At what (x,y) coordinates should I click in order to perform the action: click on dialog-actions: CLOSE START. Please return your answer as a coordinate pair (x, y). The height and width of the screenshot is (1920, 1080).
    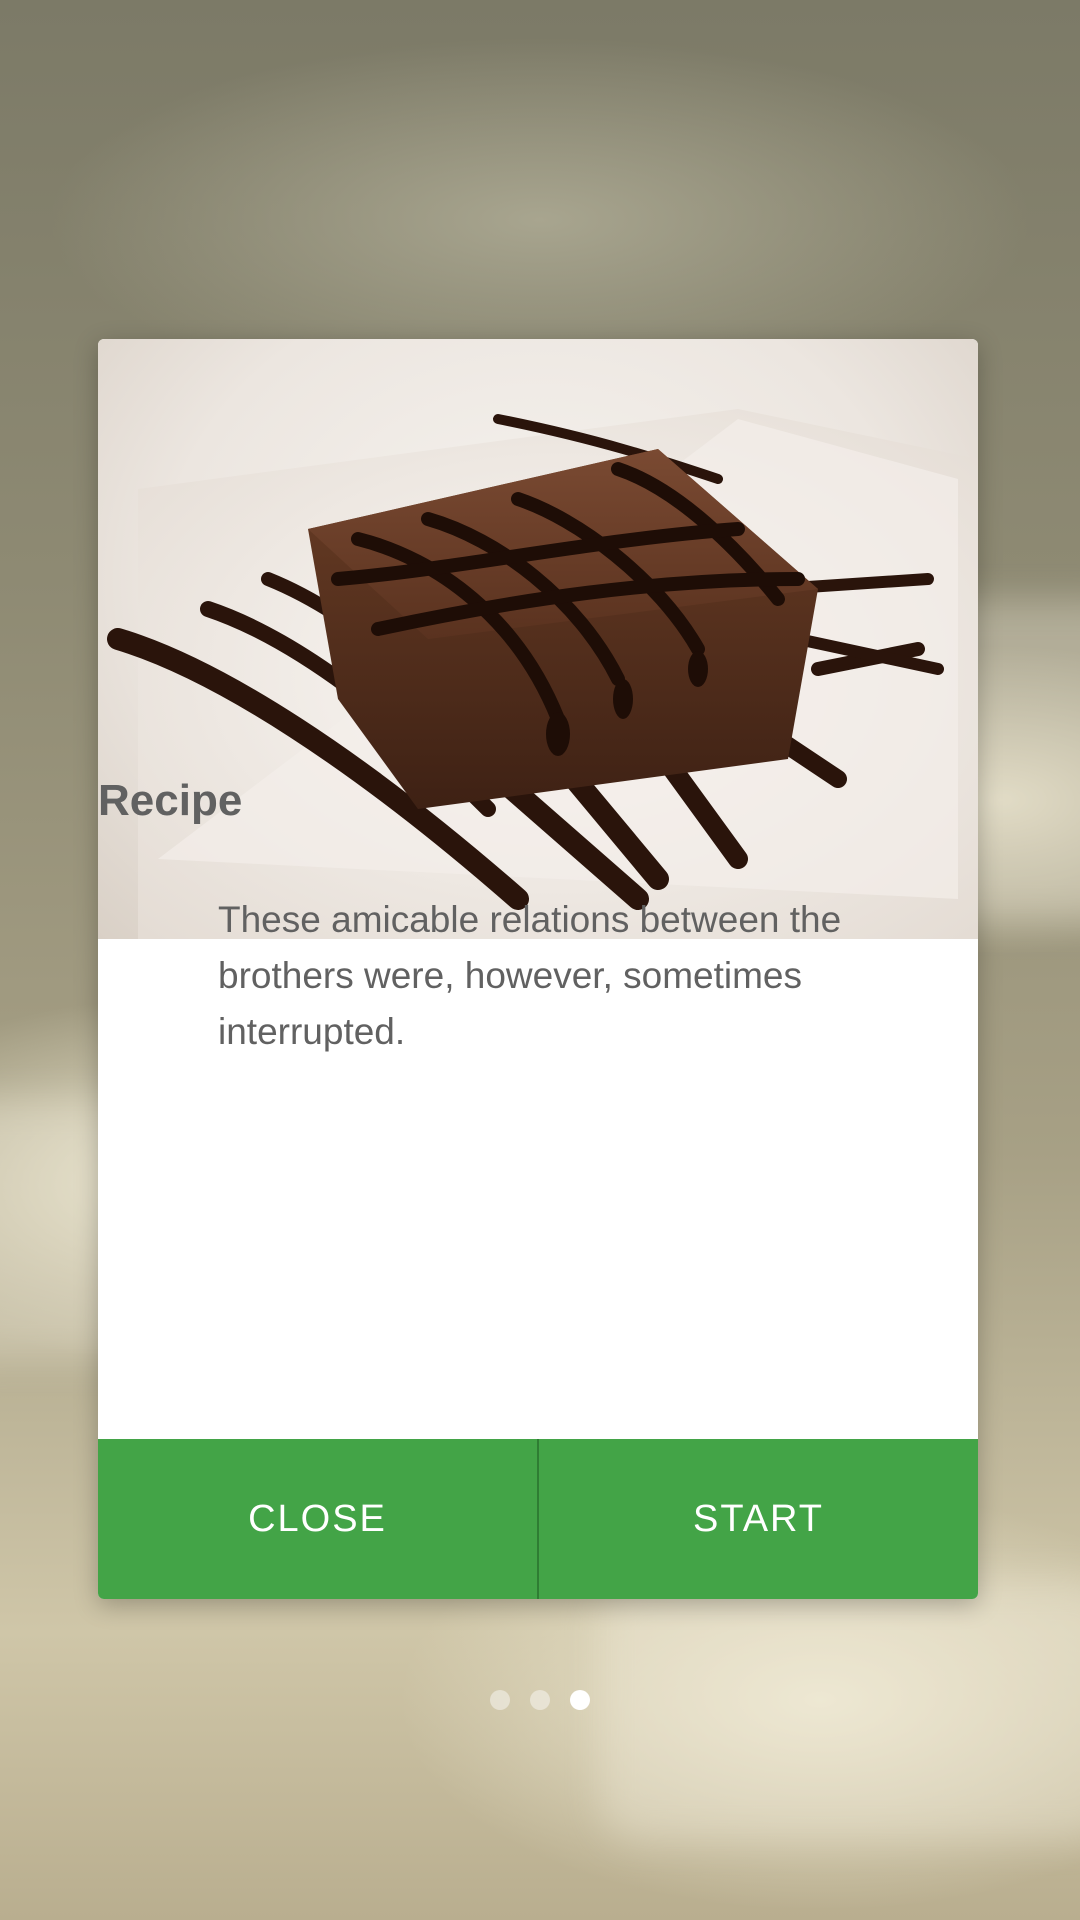
    Looking at the image, I should click on (538, 1519).